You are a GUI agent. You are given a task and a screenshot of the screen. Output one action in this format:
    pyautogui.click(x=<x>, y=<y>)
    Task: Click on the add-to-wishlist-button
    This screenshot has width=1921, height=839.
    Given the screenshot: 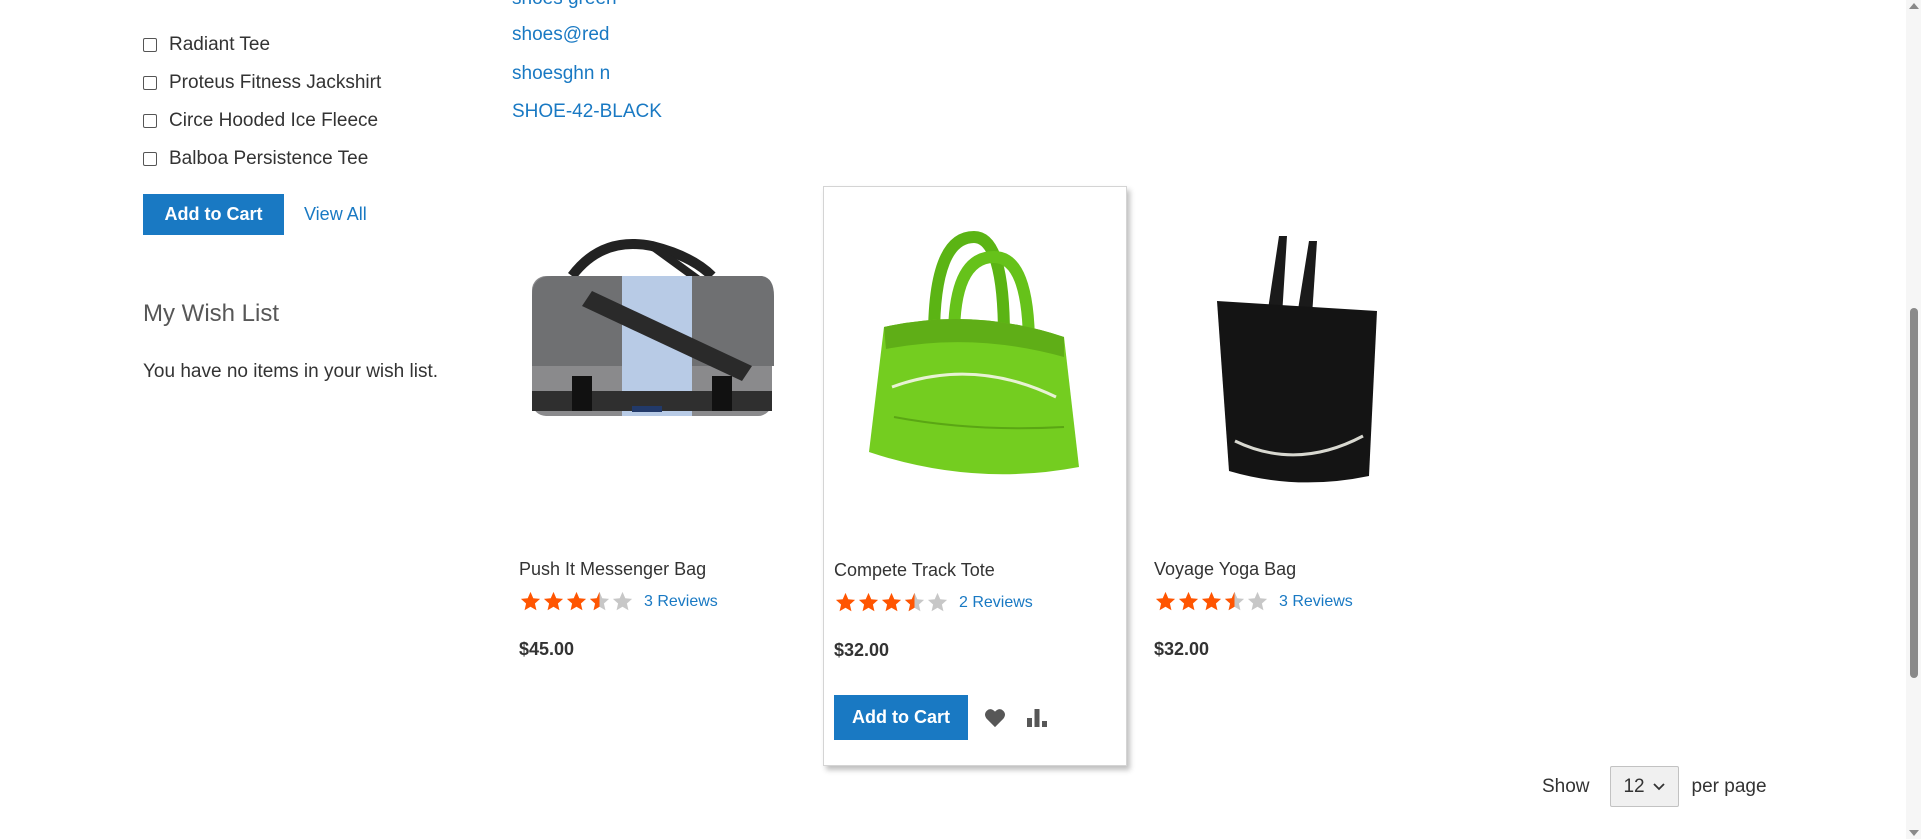 What is the action you would take?
    pyautogui.click(x=995, y=718)
    